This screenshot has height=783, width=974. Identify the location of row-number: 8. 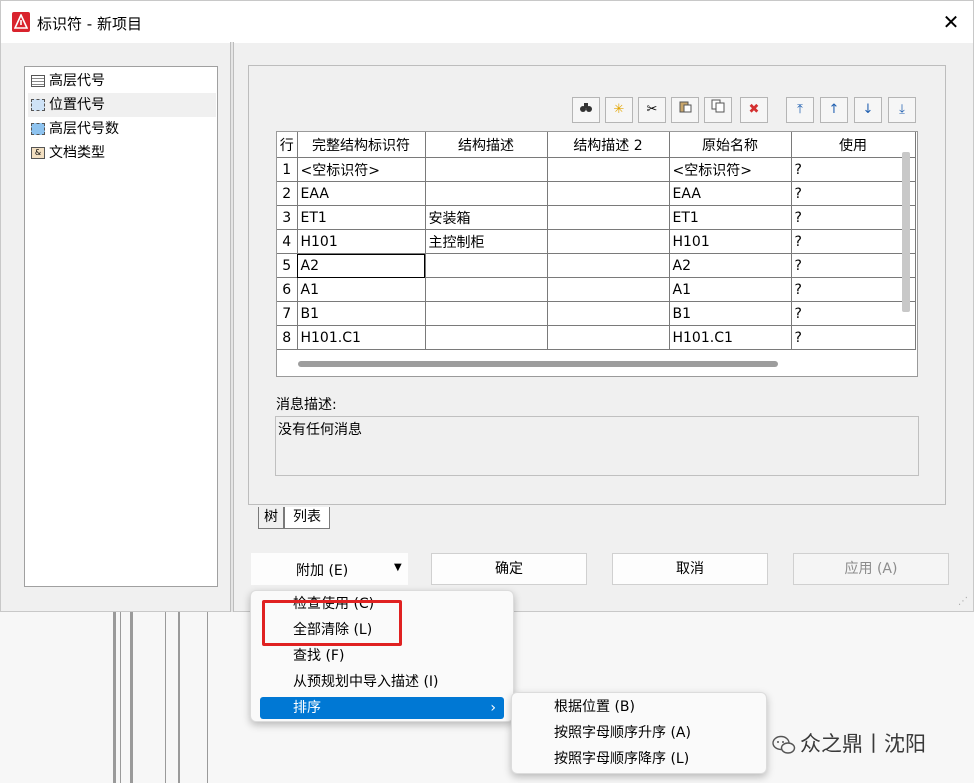
(287, 337).